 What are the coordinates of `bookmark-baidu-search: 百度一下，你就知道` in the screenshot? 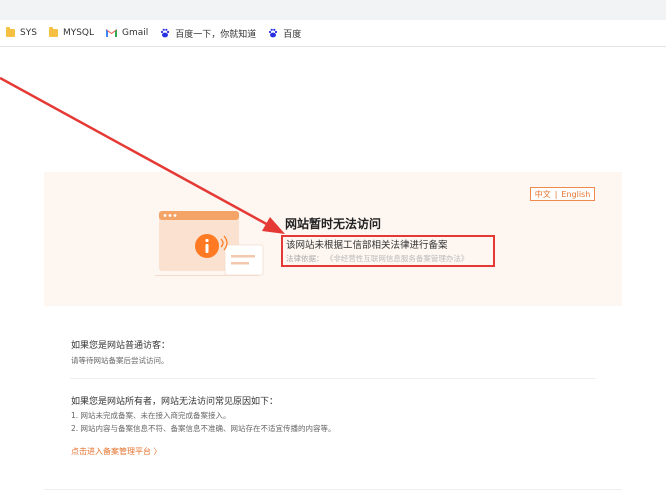 It's located at (208, 33).